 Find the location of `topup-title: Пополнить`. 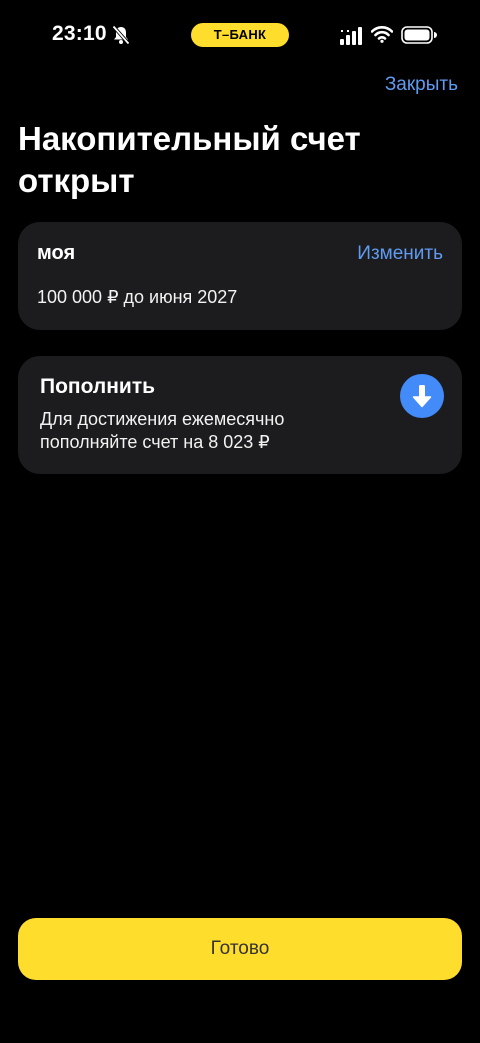

topup-title: Пополнить is located at coordinates (98, 386).